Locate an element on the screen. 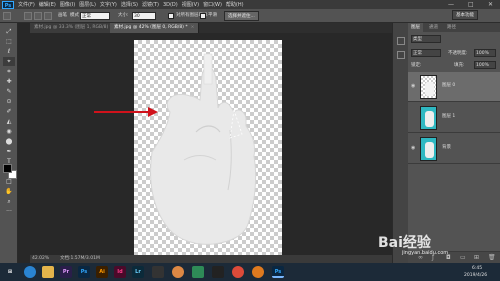  tab-paths: 路径 is located at coordinates (451, 27).